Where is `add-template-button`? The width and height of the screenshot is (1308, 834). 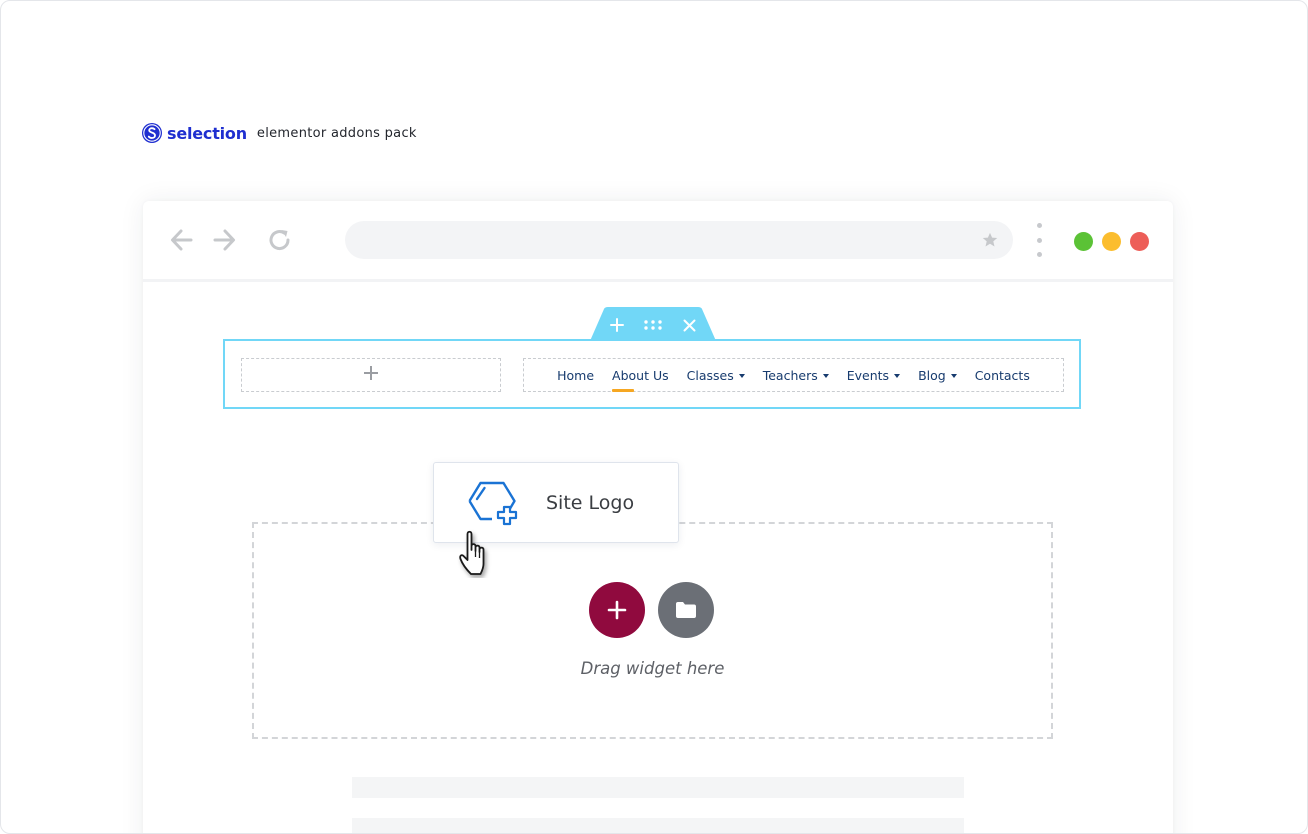
add-template-button is located at coordinates (686, 610).